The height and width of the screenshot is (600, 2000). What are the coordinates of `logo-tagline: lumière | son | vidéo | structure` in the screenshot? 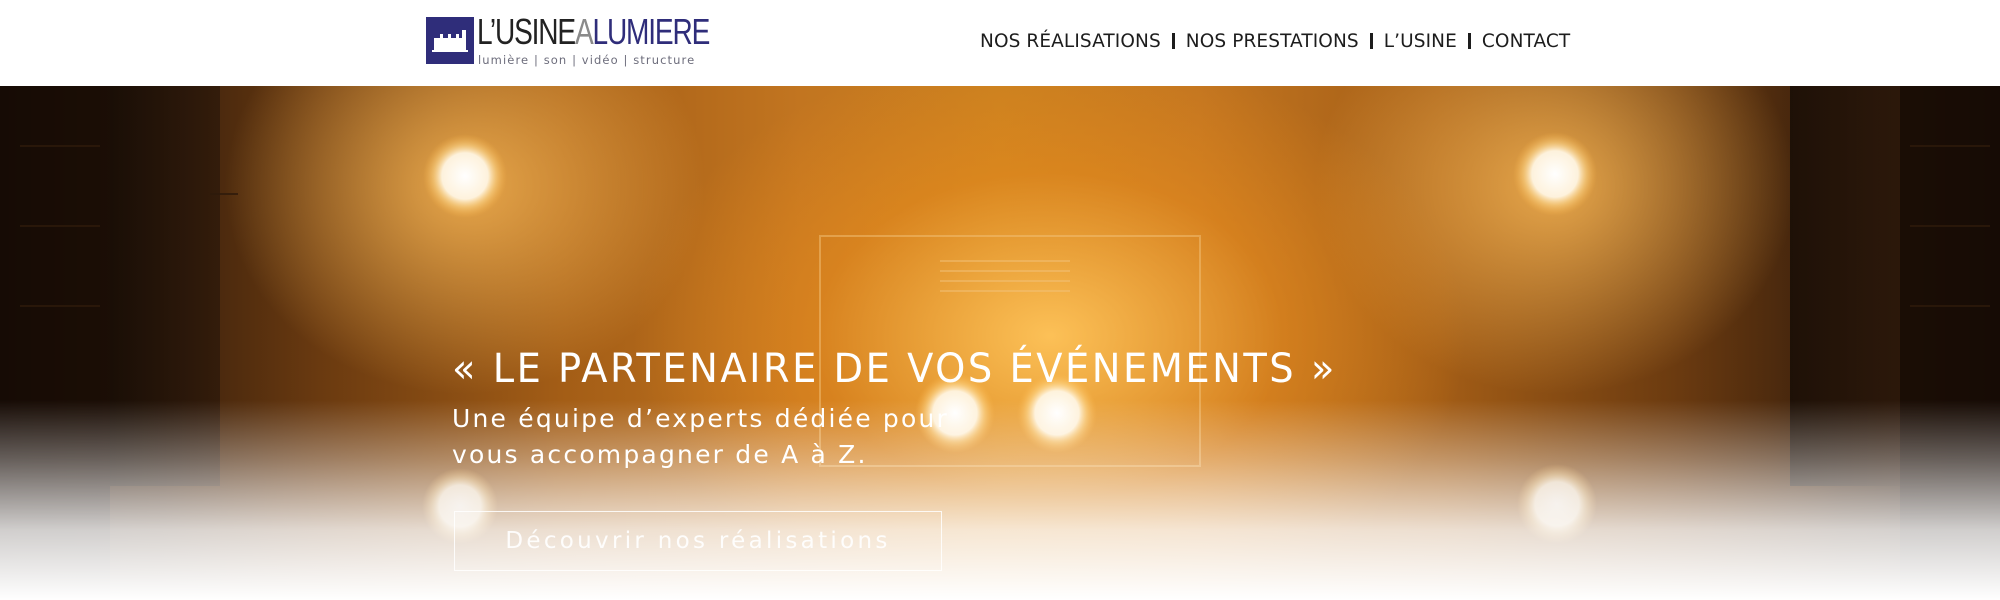 It's located at (587, 60).